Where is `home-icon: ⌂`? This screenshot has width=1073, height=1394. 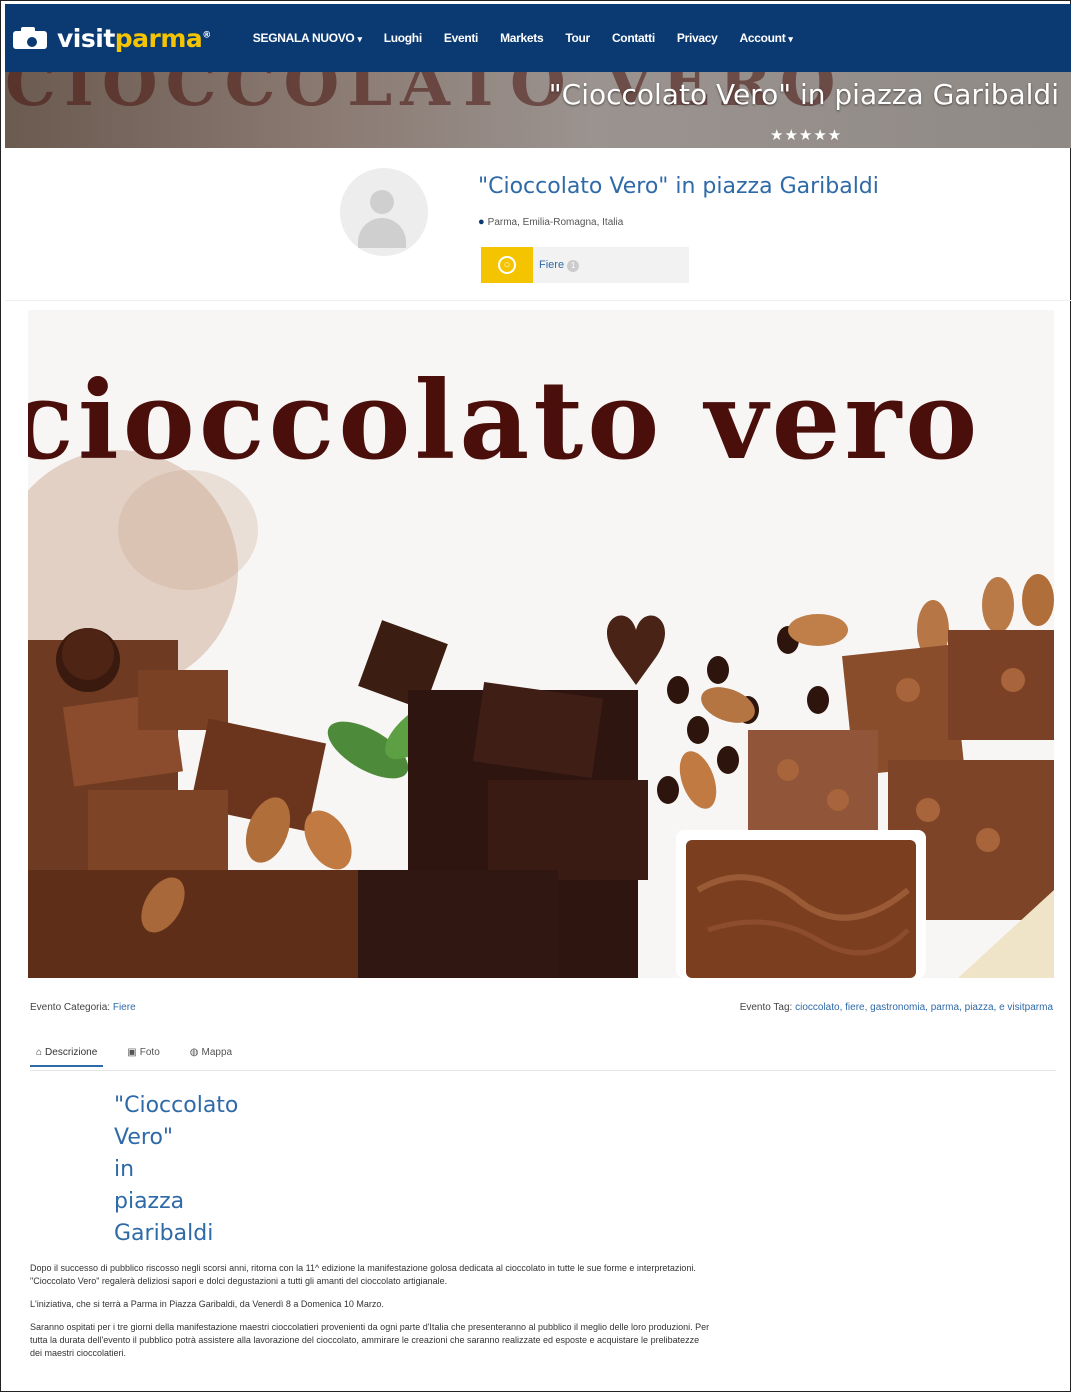 home-icon: ⌂ is located at coordinates (39, 1052).